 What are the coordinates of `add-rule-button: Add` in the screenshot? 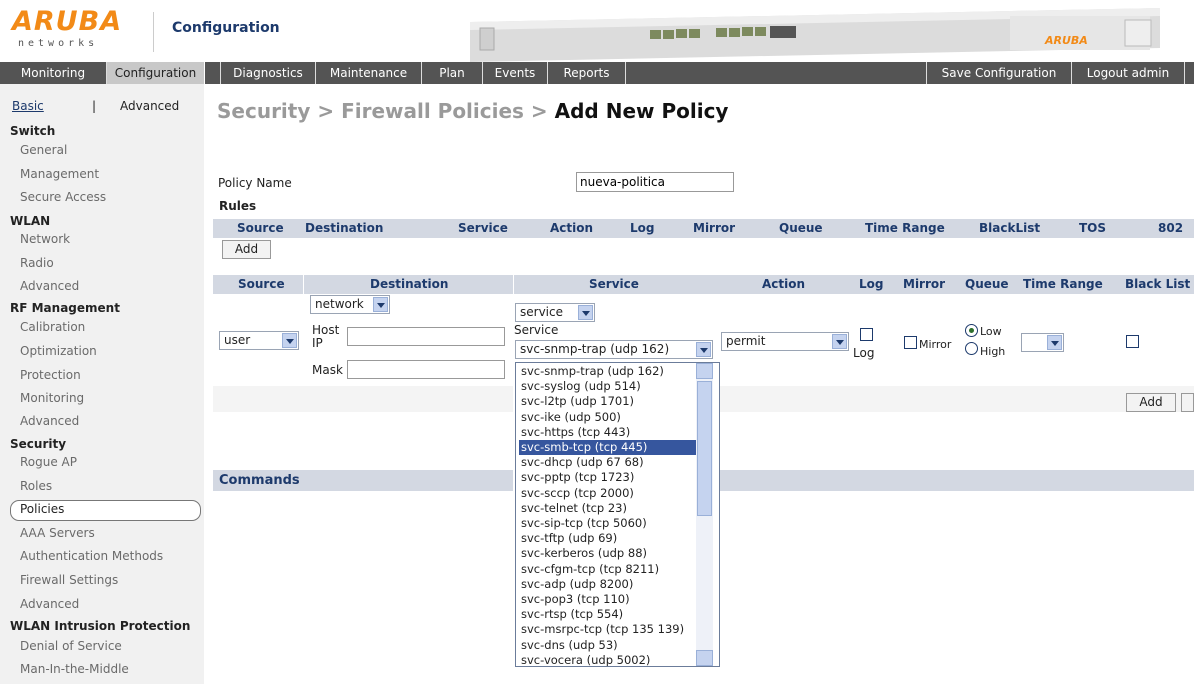 It's located at (246, 249).